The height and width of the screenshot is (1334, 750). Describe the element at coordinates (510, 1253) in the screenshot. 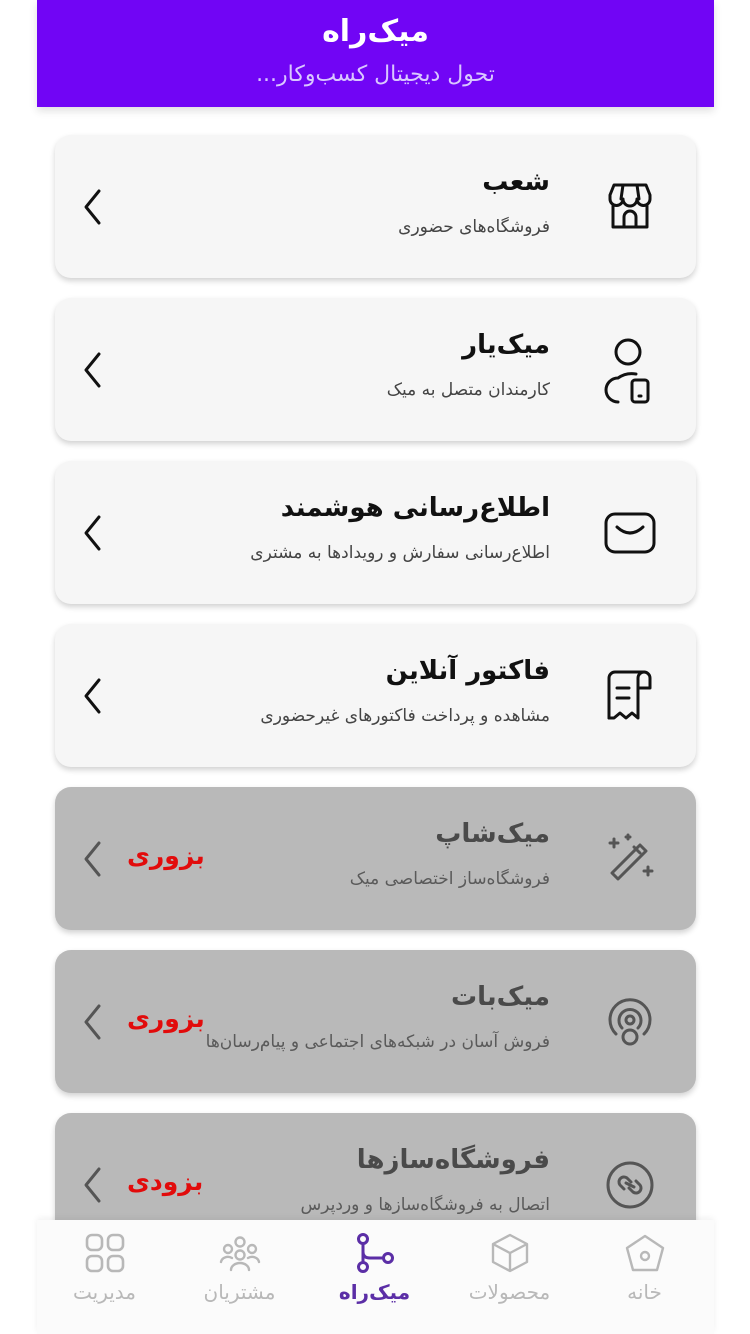

I see `box-icon` at that location.